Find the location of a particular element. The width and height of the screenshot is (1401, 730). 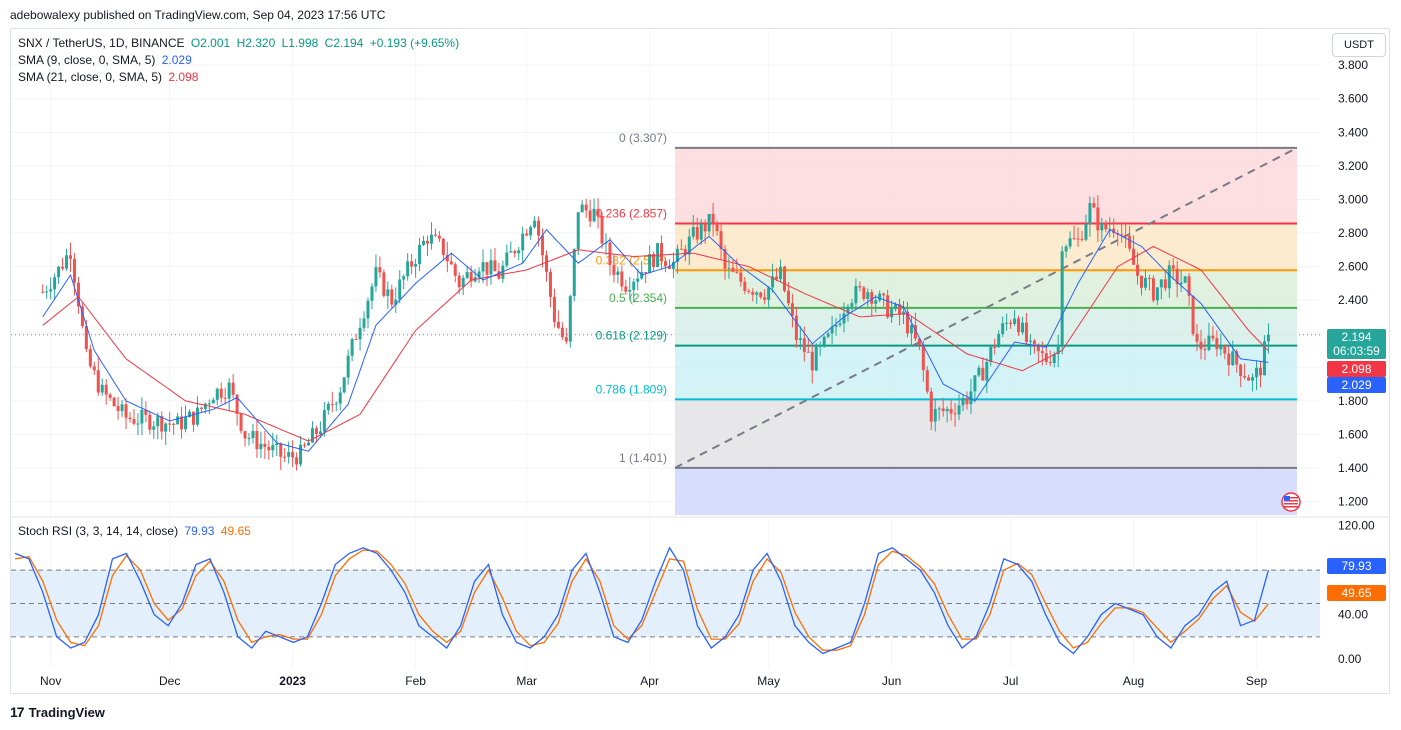

sma21-price-tag: 2.098 is located at coordinates (1356, 369).